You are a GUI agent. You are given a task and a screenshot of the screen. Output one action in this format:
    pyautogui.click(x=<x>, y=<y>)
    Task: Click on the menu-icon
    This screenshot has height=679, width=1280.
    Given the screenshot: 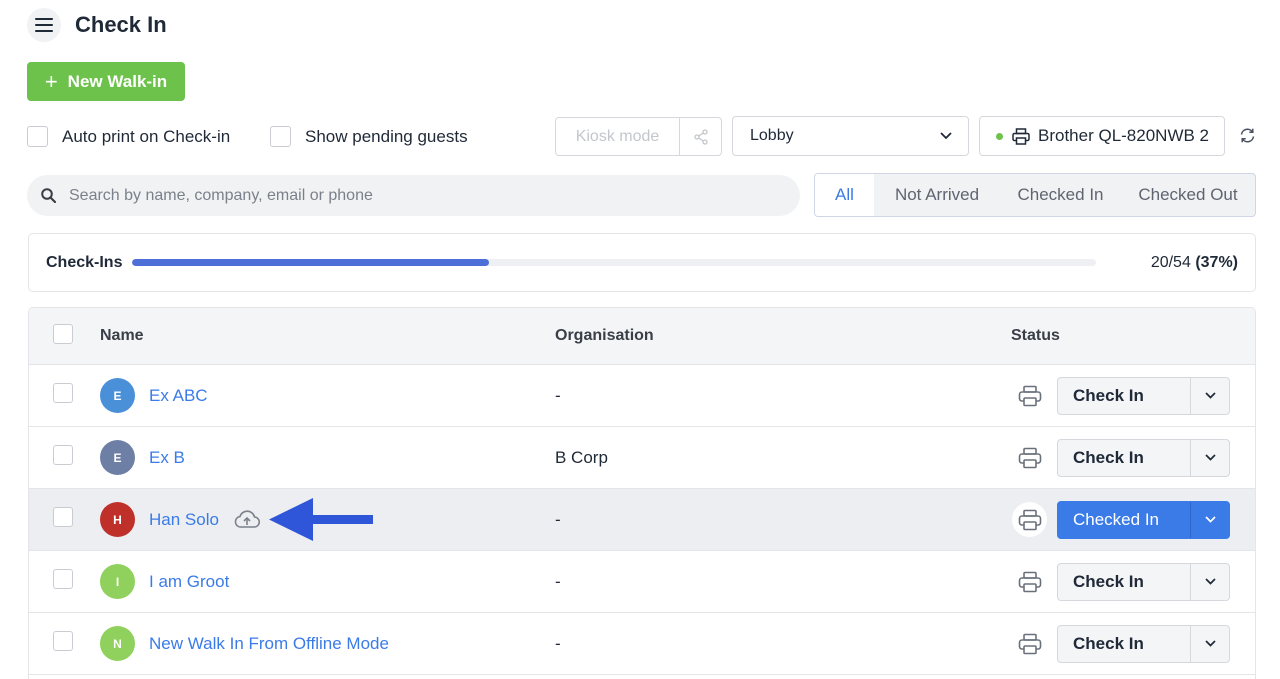 What is the action you would take?
    pyautogui.click(x=44, y=25)
    